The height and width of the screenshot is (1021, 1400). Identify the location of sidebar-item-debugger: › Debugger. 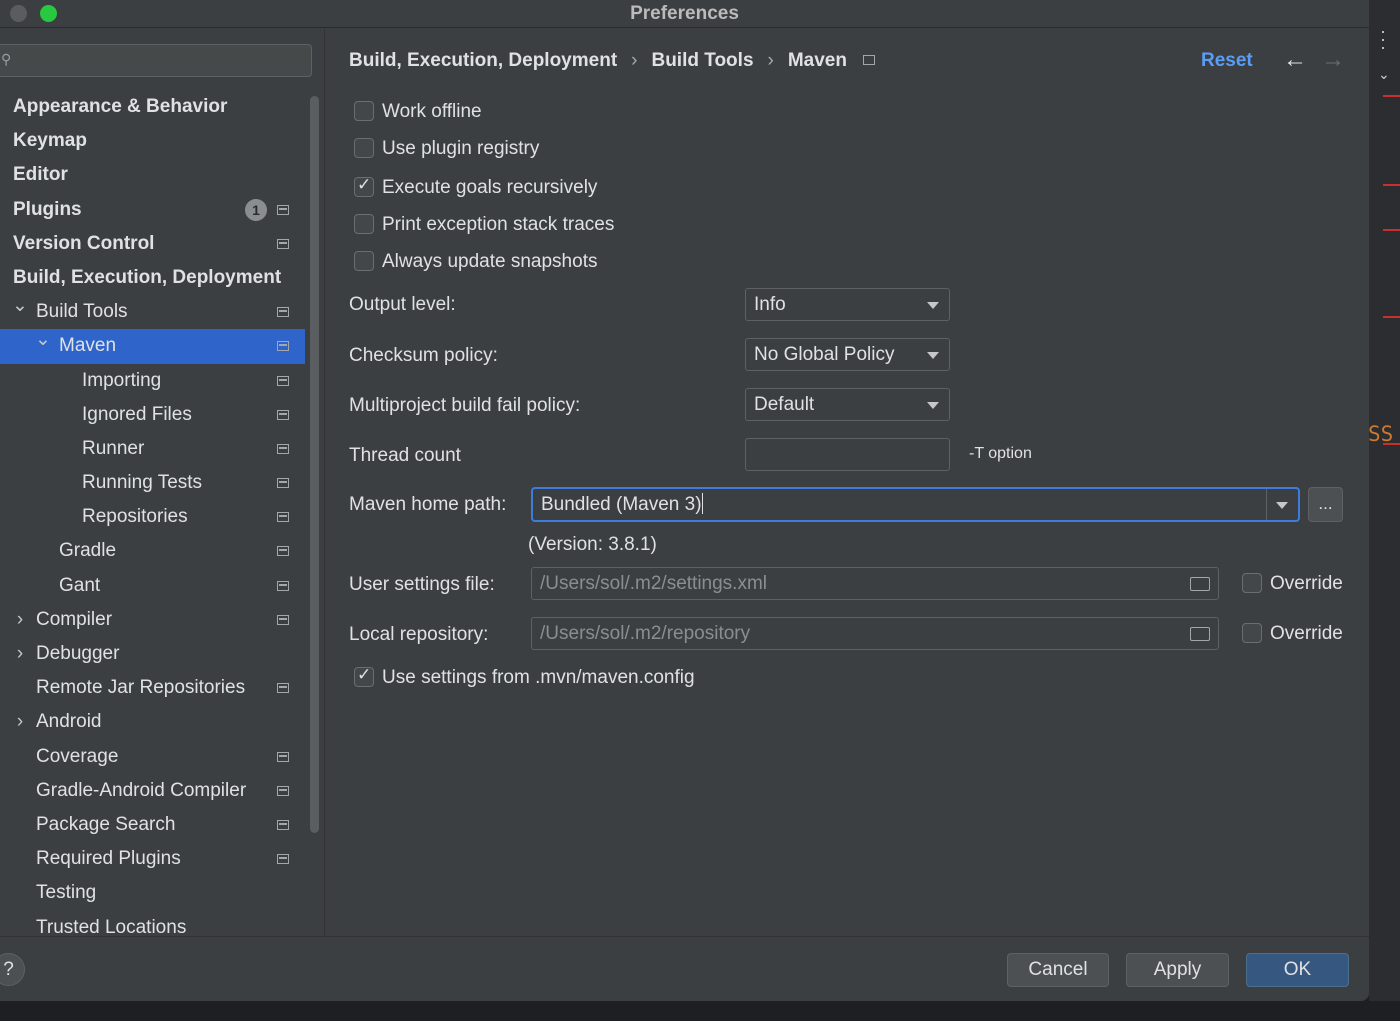
(152, 654).